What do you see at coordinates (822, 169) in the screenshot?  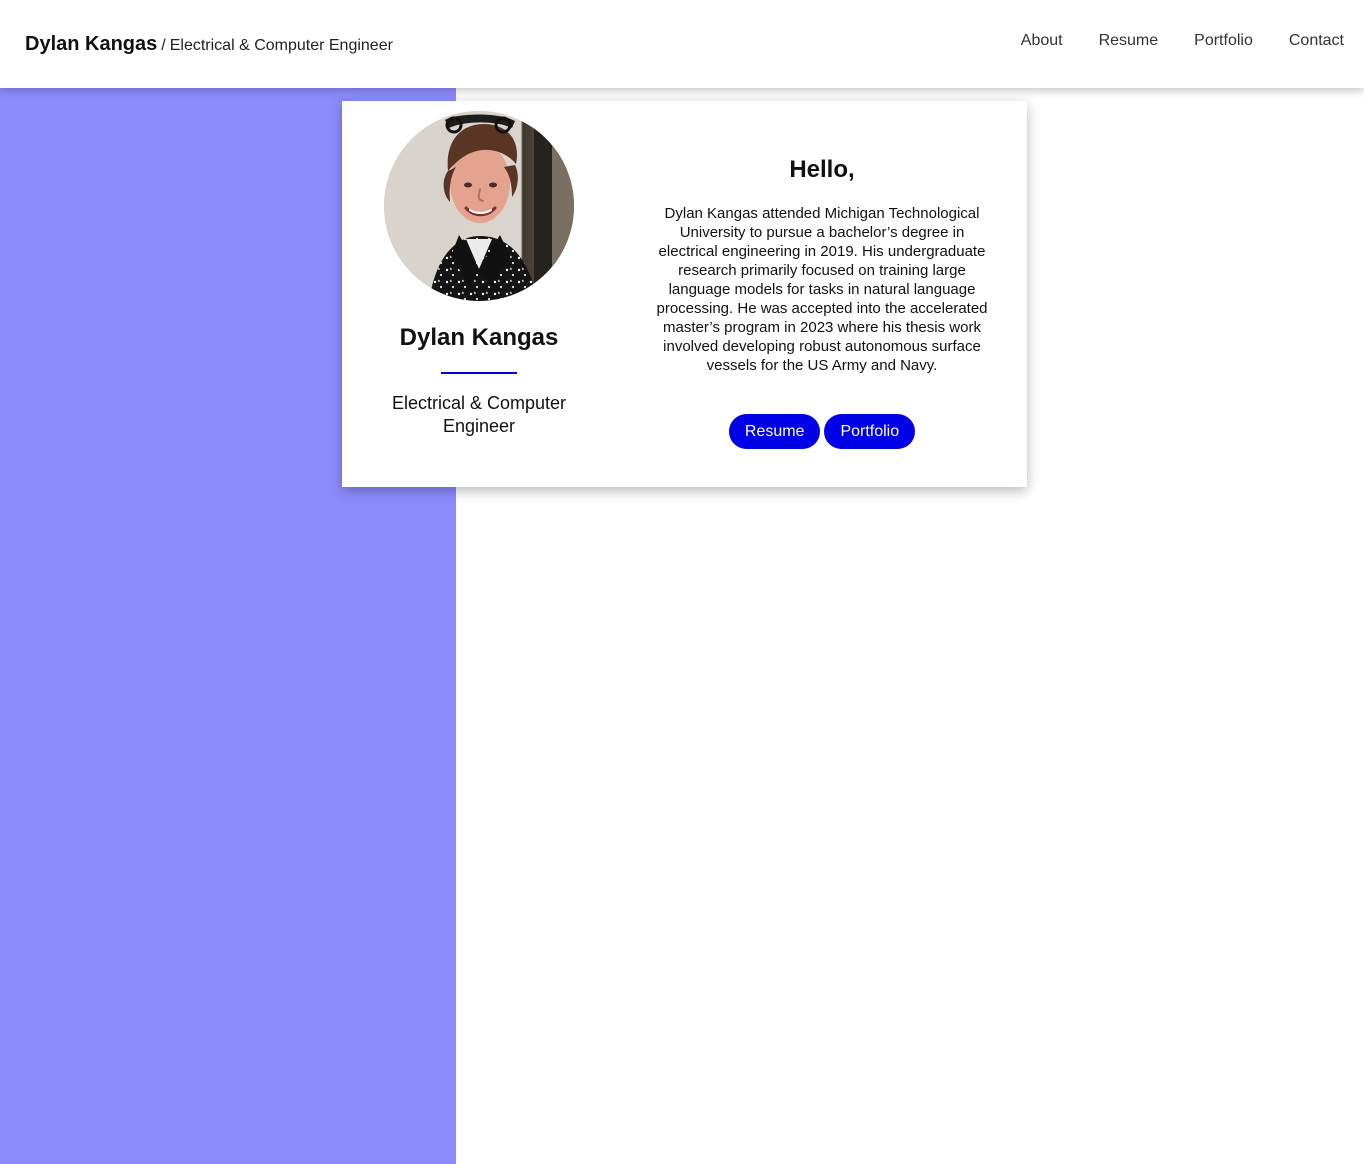 I see `greeting-heading: Hello,` at bounding box center [822, 169].